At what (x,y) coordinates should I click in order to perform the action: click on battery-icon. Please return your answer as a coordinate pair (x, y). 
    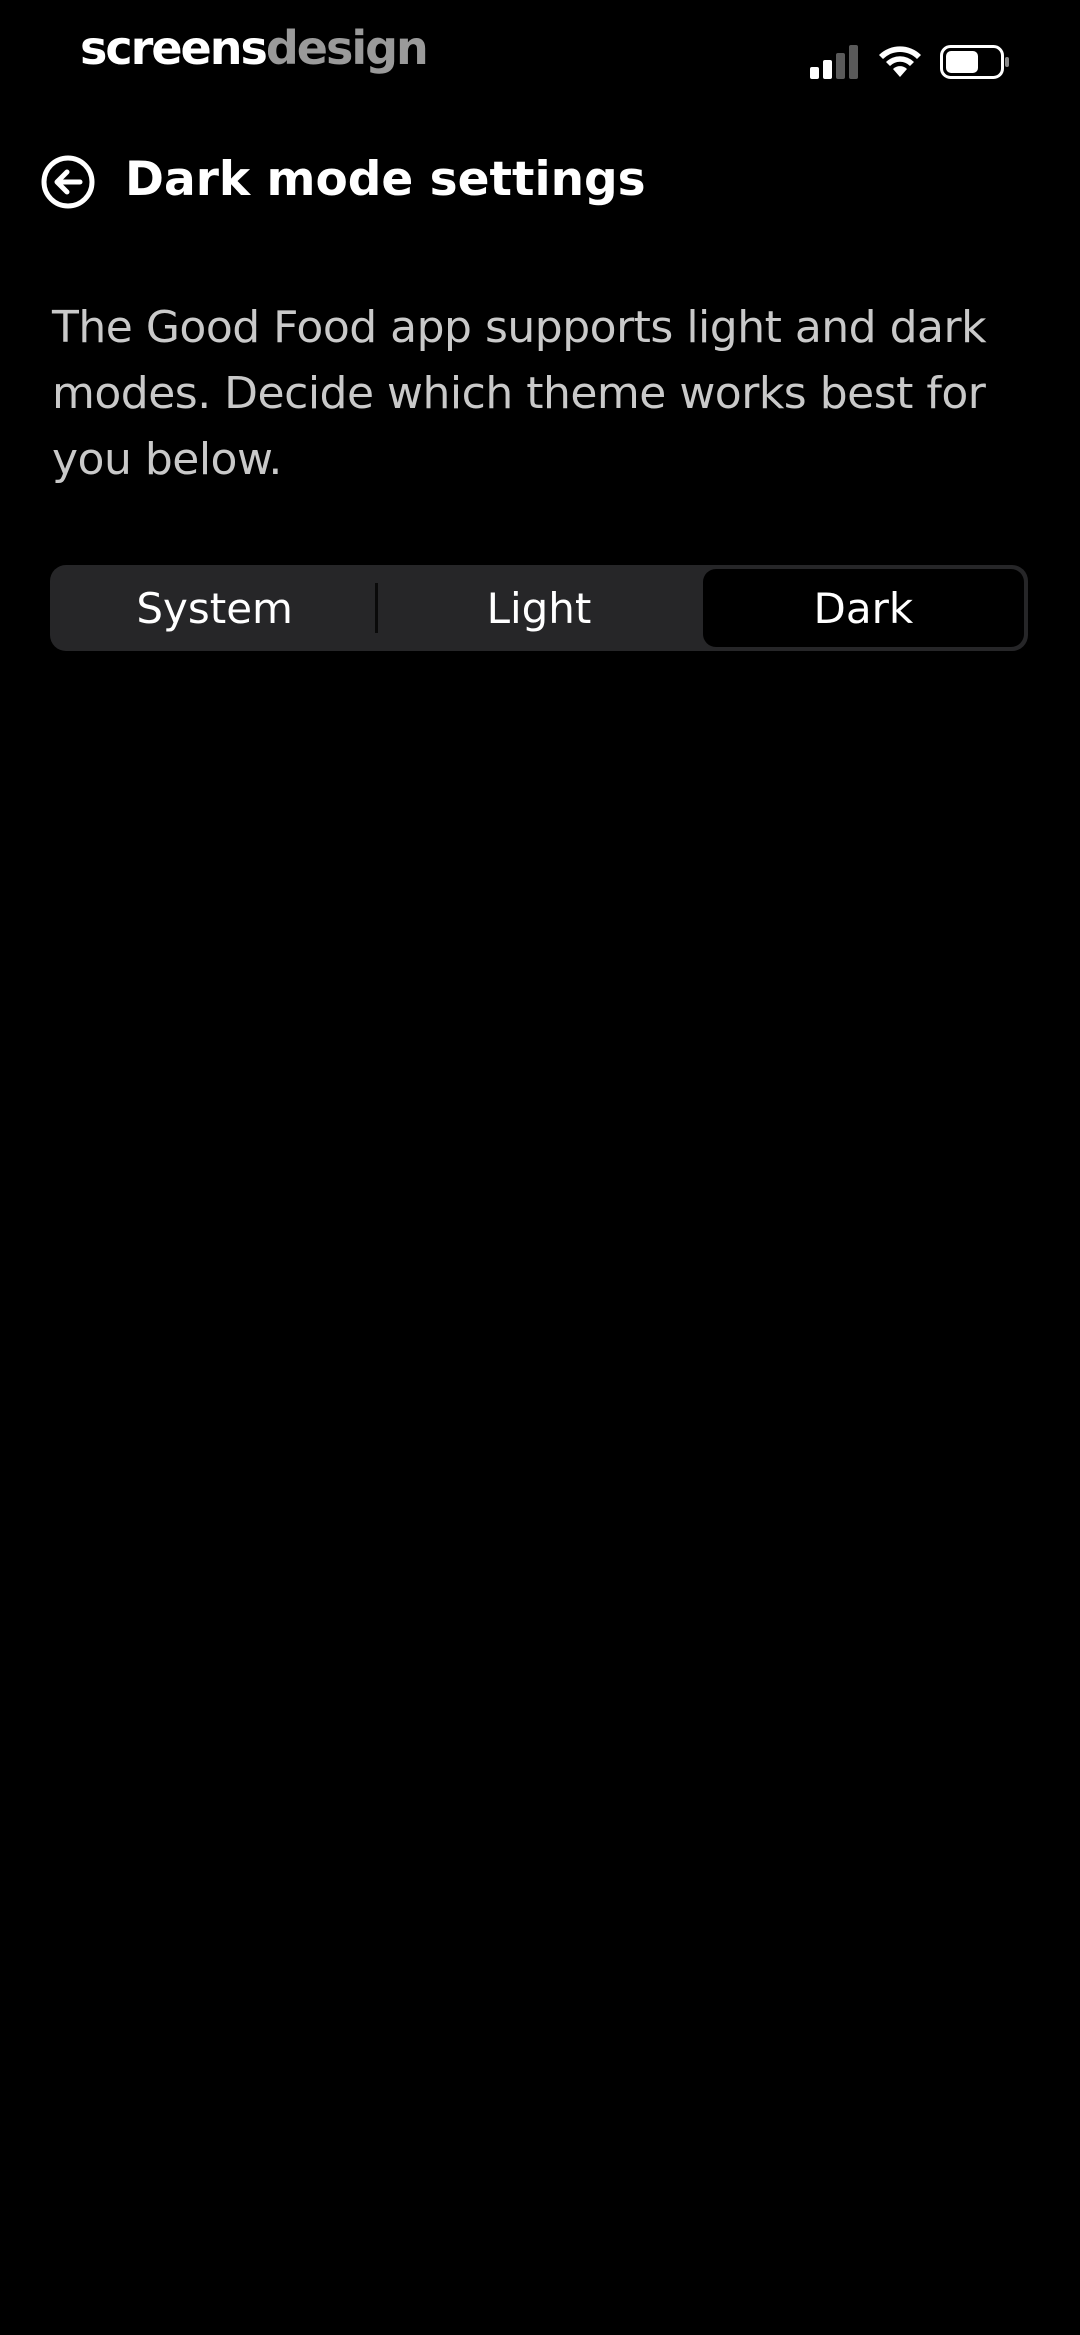
    Looking at the image, I should click on (975, 62).